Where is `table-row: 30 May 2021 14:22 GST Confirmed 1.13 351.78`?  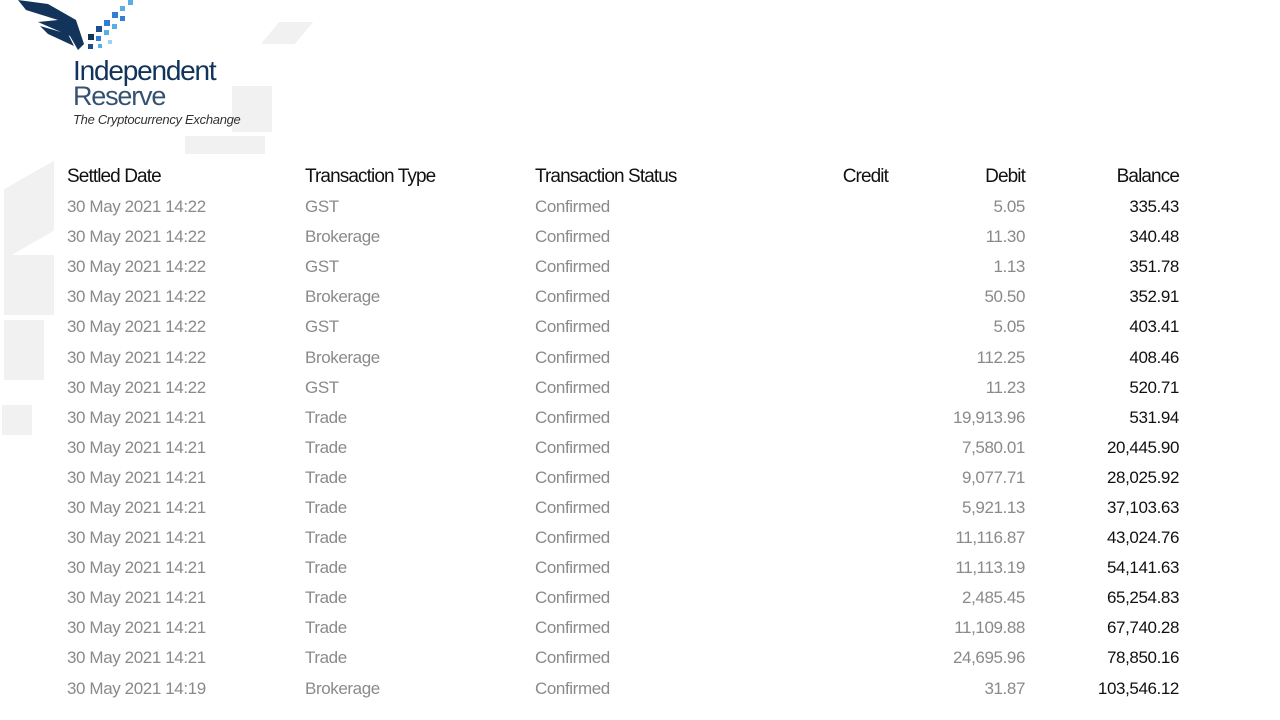 table-row: 30 May 2021 14:22 GST Confirmed 1.13 351.78 is located at coordinates (623, 267).